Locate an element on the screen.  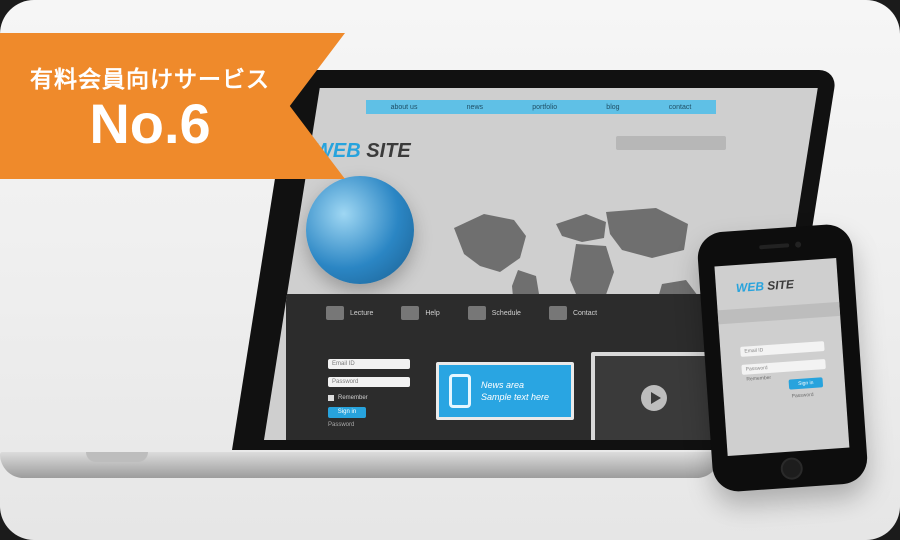
brand-suffix: SITE is located at coordinates (388, 151).